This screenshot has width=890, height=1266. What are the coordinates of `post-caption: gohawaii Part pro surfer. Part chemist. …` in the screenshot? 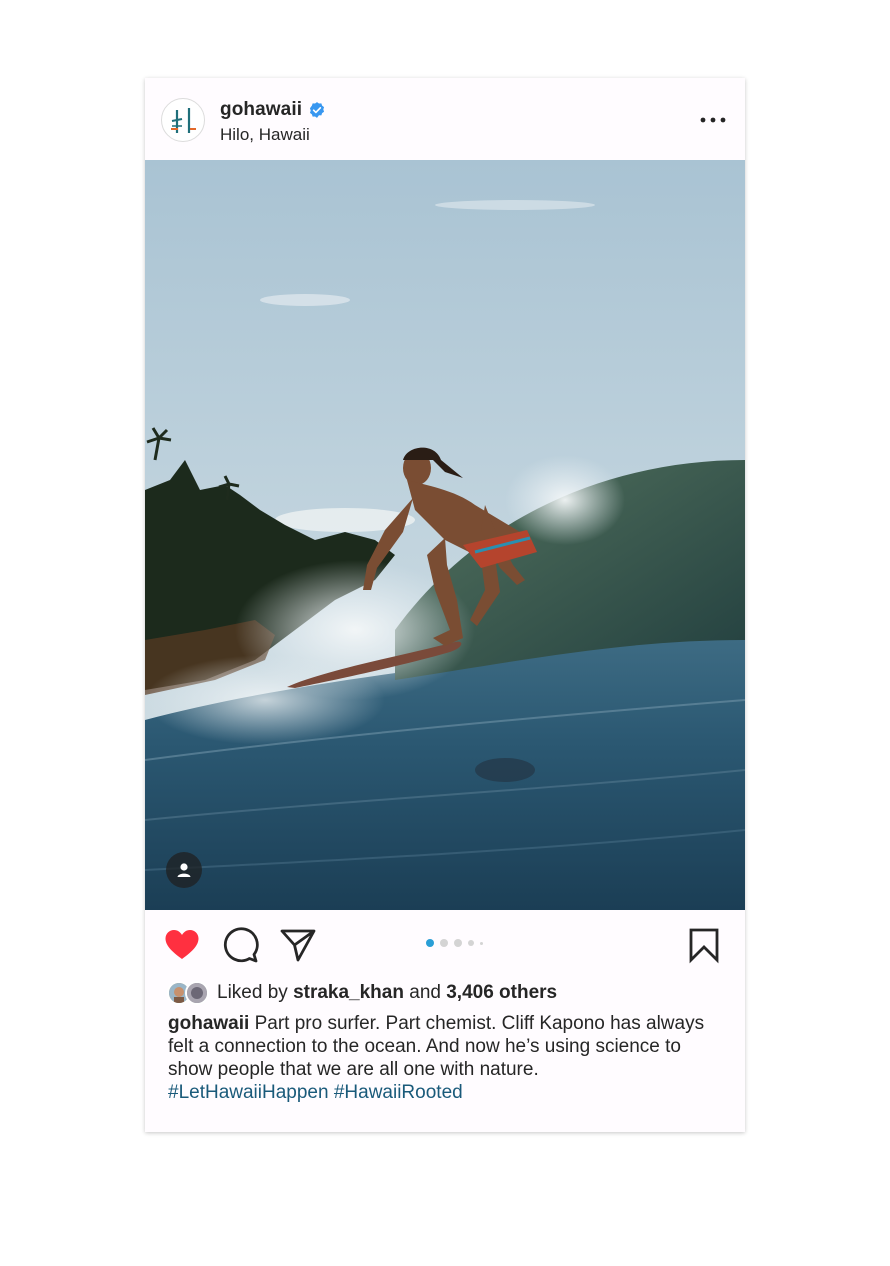 It's located at (448, 1058).